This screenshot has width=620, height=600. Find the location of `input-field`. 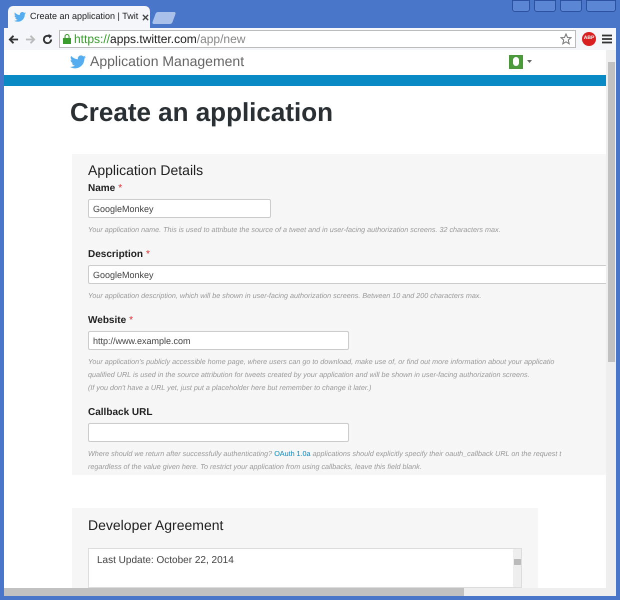

input-field is located at coordinates (218, 432).